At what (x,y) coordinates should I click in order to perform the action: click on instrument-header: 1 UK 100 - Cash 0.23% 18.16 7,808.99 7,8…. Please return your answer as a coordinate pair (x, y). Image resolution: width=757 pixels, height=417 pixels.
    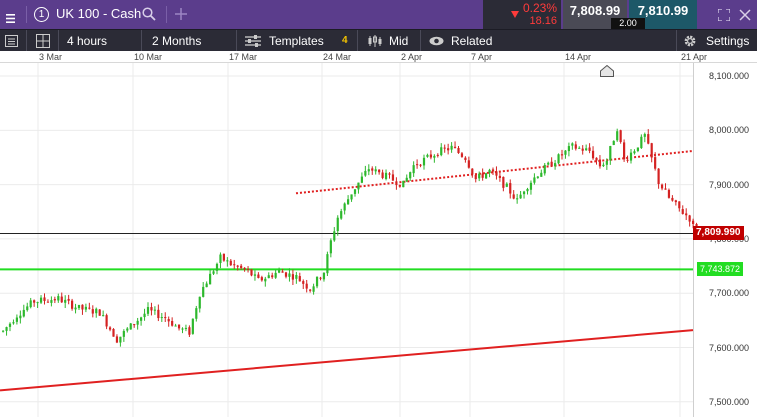
    Looking at the image, I should click on (378, 14).